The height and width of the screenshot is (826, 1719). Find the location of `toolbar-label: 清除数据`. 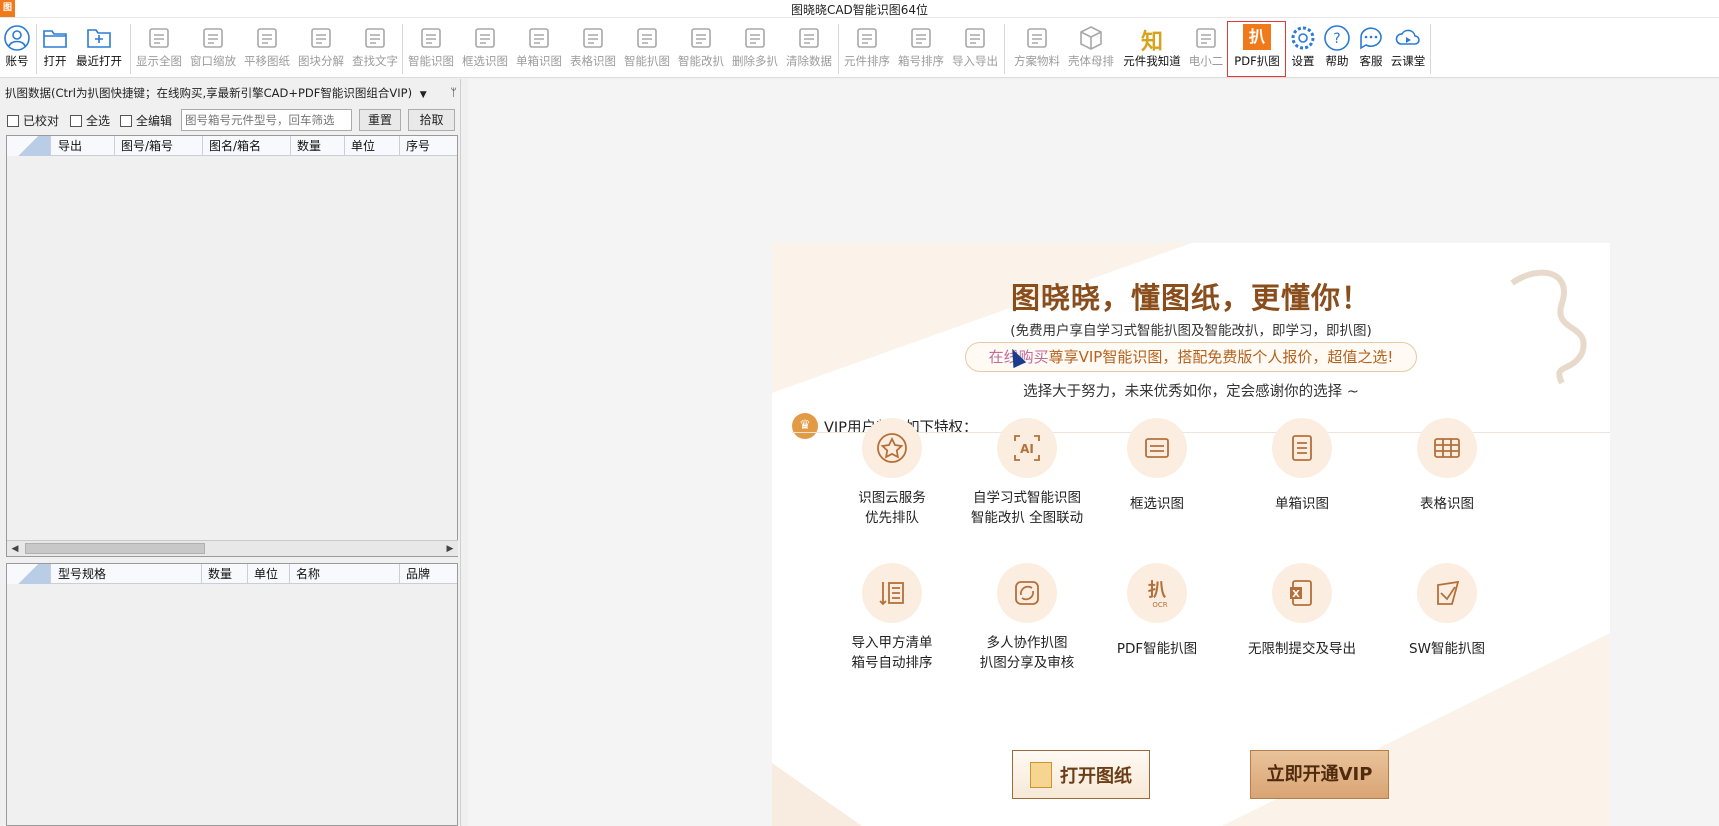

toolbar-label: 清除数据 is located at coordinates (809, 61).